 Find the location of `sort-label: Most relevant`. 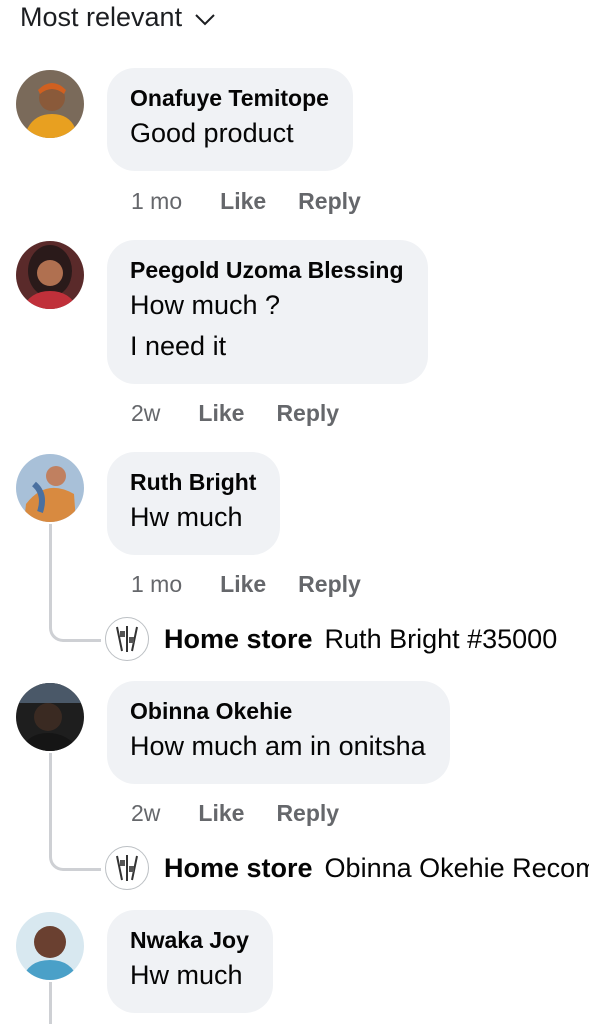

sort-label: Most relevant is located at coordinates (101, 17).